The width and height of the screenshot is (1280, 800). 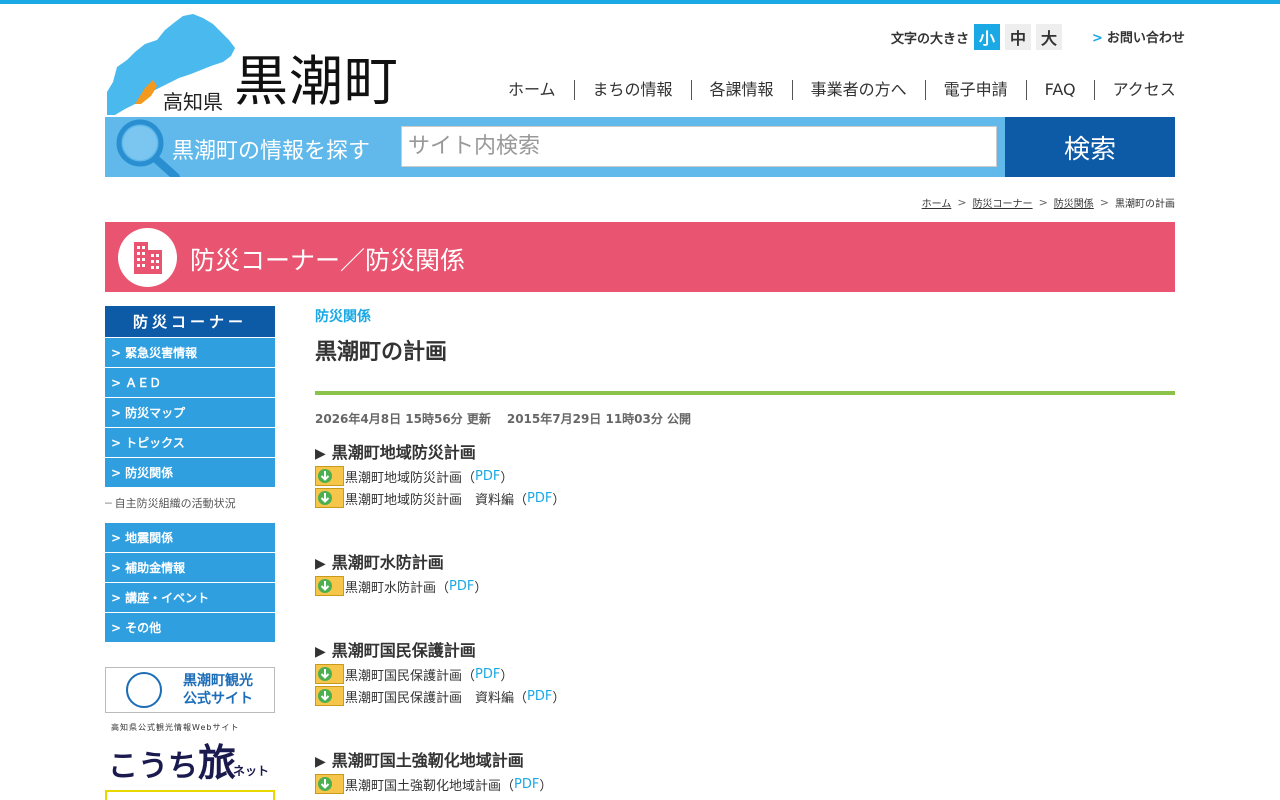 I want to click on published-date: 2015年7月29日 11時03分 公開, so click(x=599, y=419).